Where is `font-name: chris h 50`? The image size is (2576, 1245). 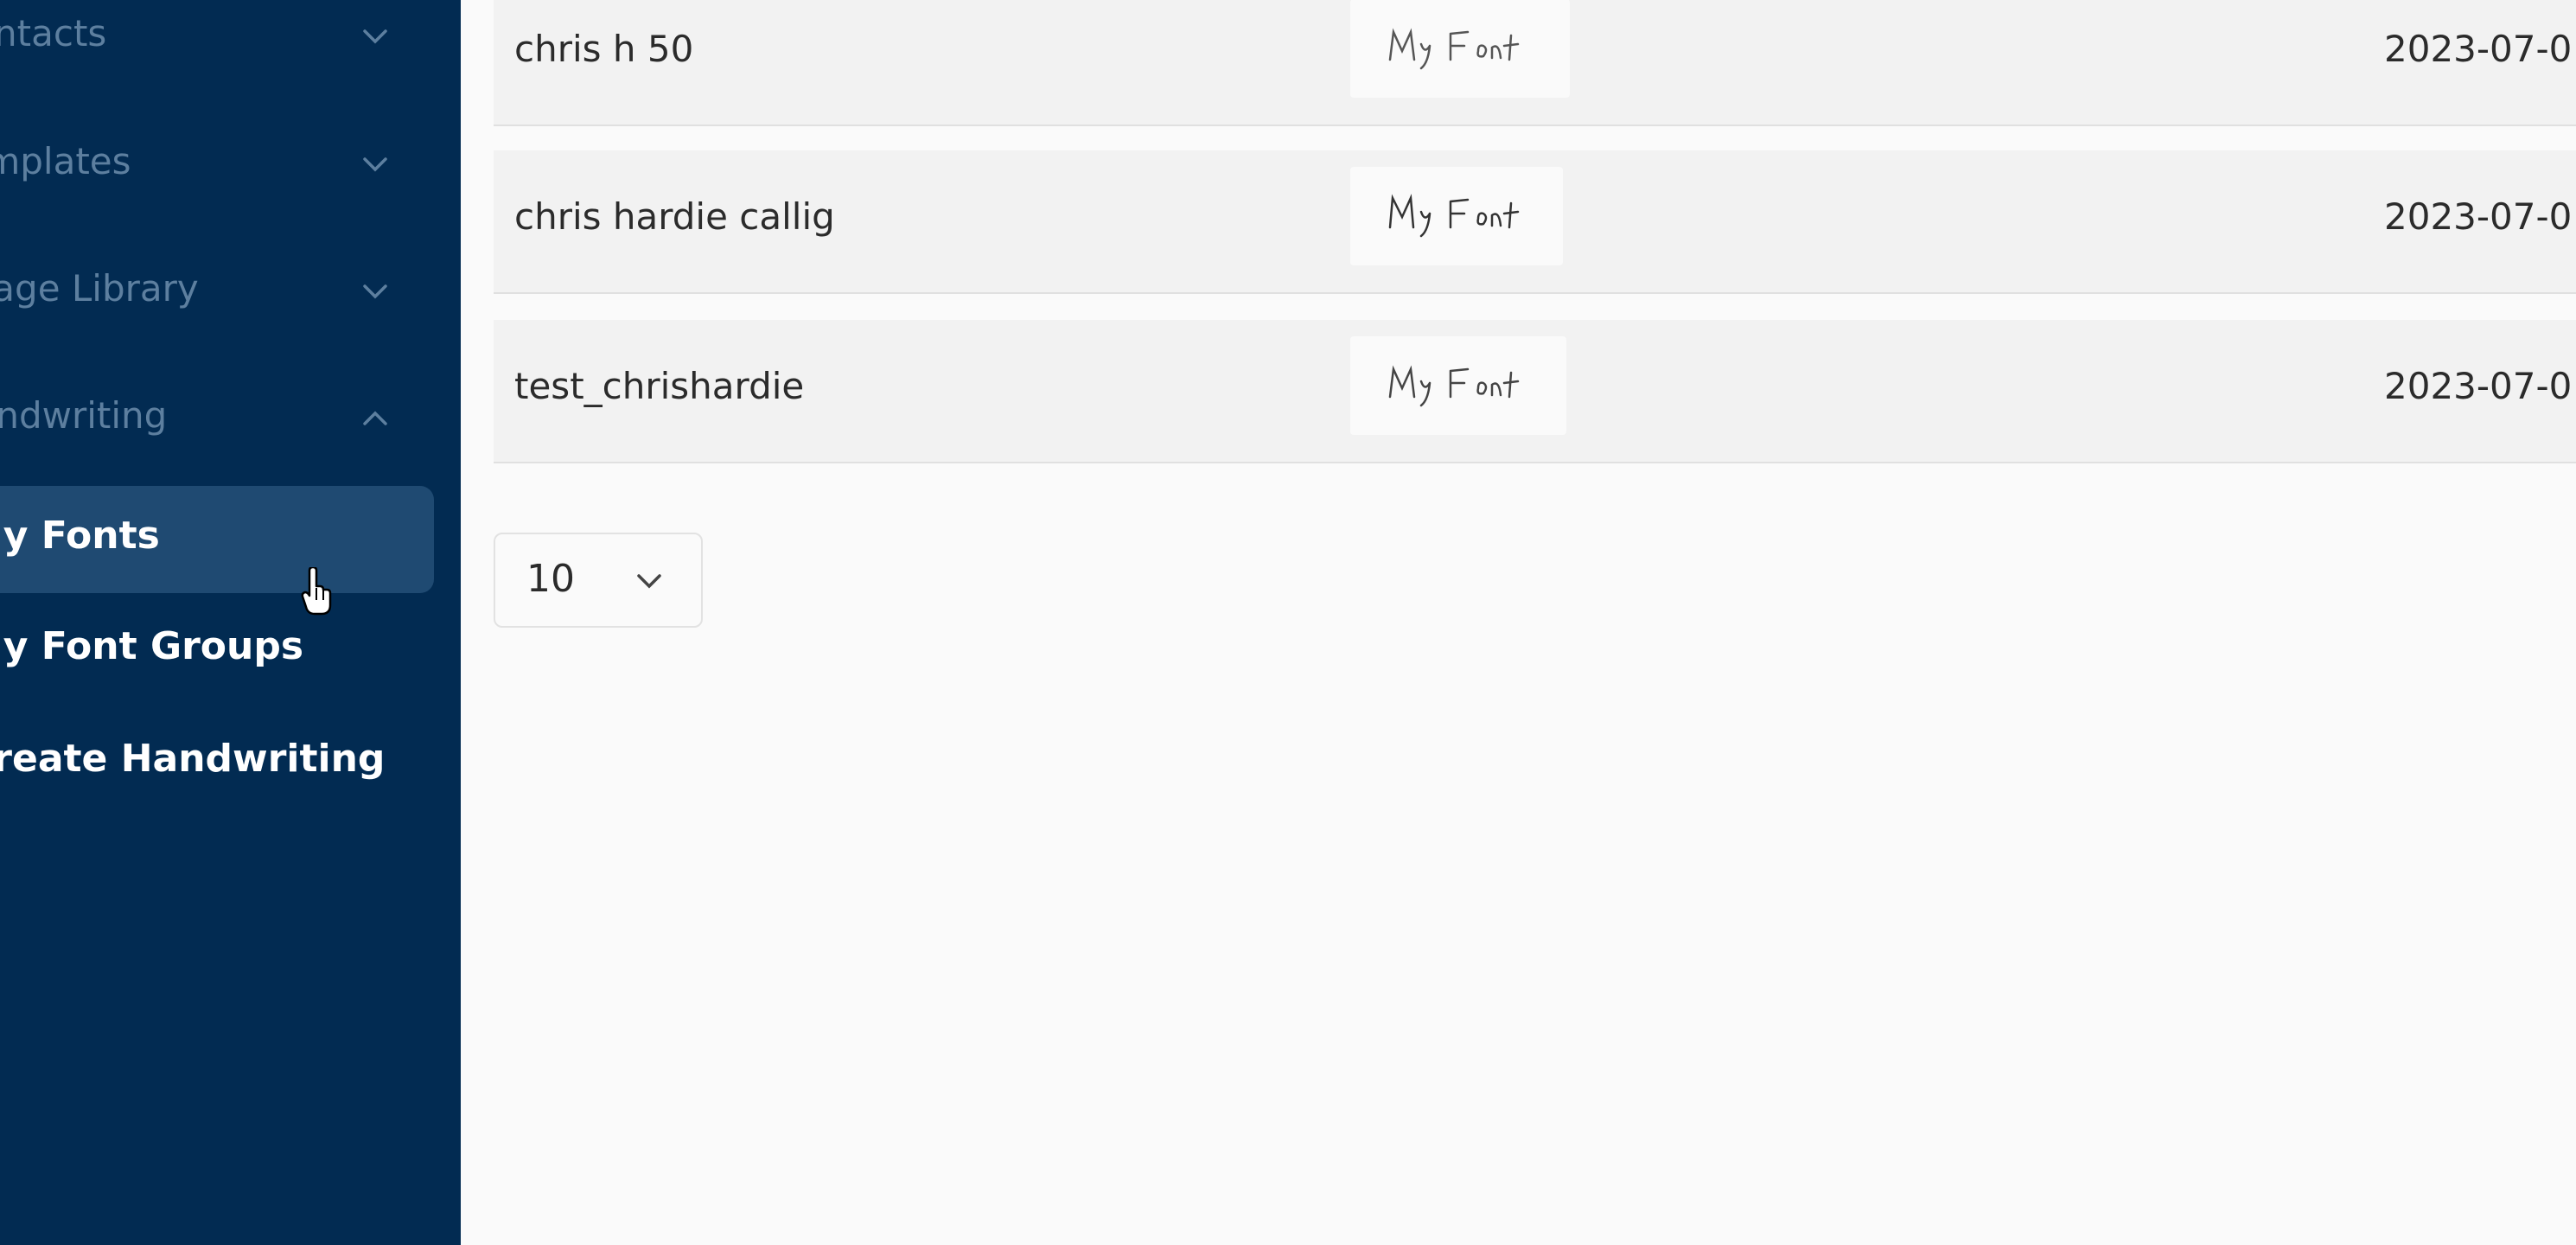 font-name: chris h 50 is located at coordinates (604, 49).